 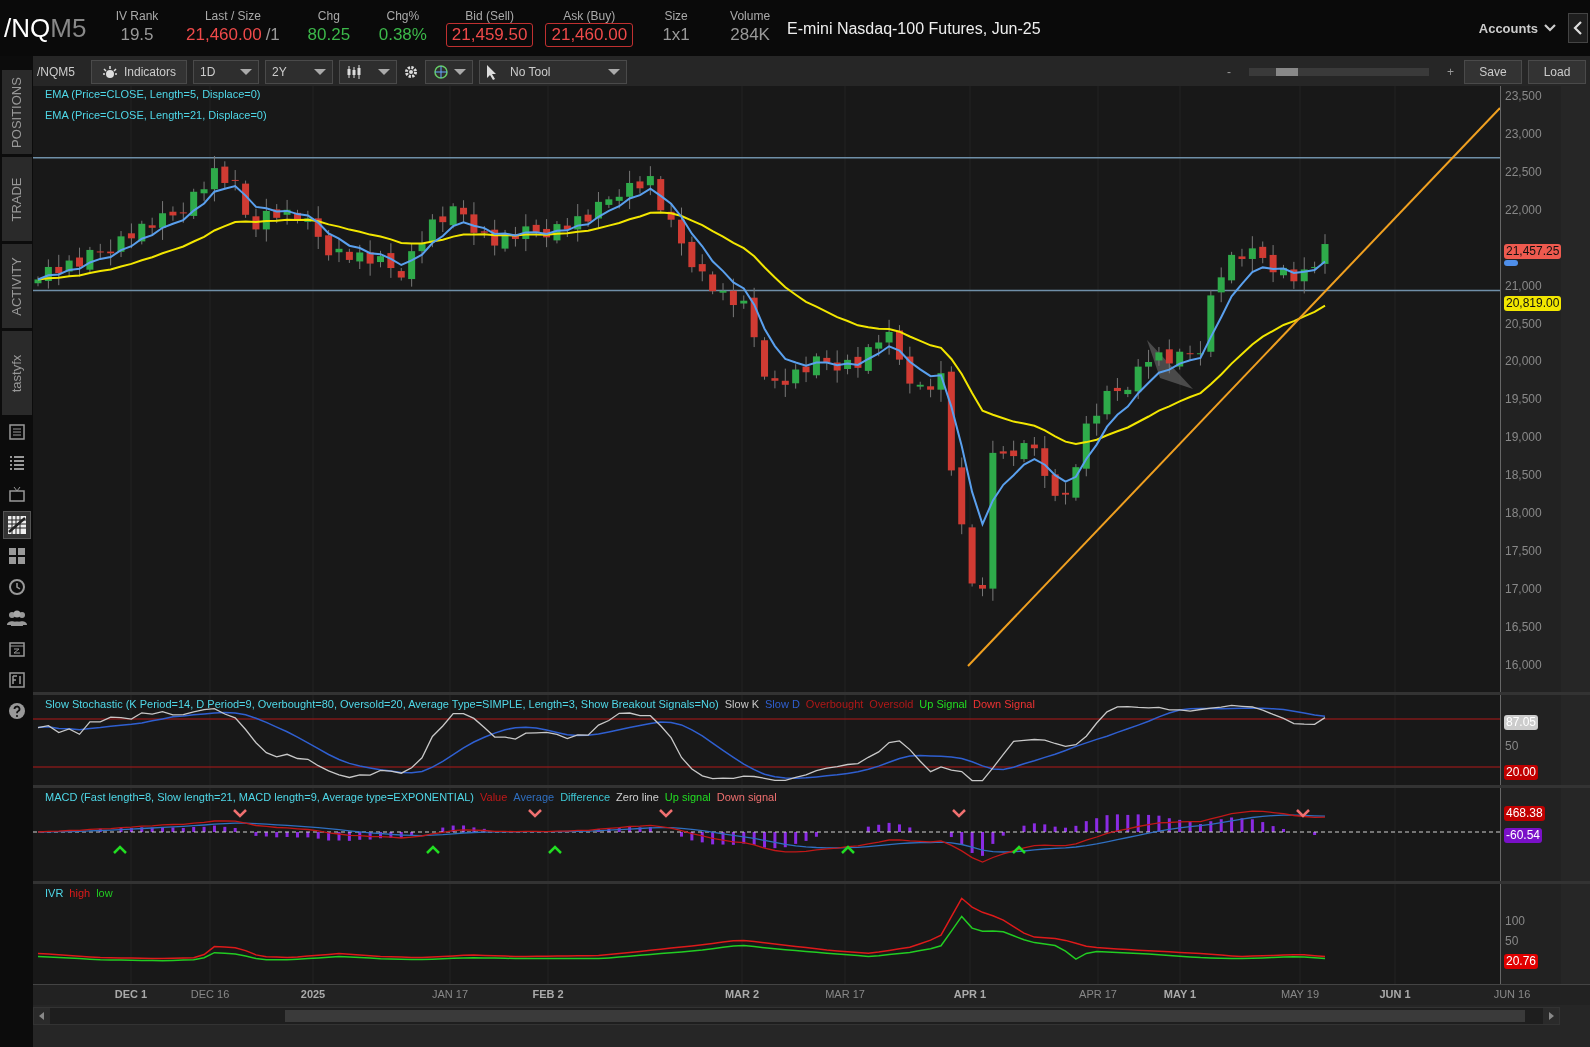 I want to click on date-tick: MAR 17, so click(x=845, y=994).